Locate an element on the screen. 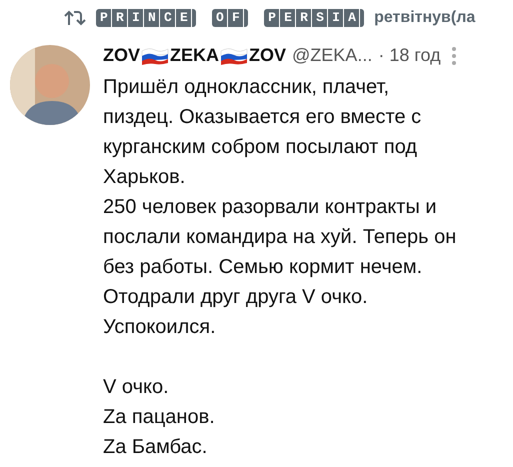 Image resolution: width=513 pixels, height=467 pixels. retweet-label: ретвітнув(ла is located at coordinates (425, 18).